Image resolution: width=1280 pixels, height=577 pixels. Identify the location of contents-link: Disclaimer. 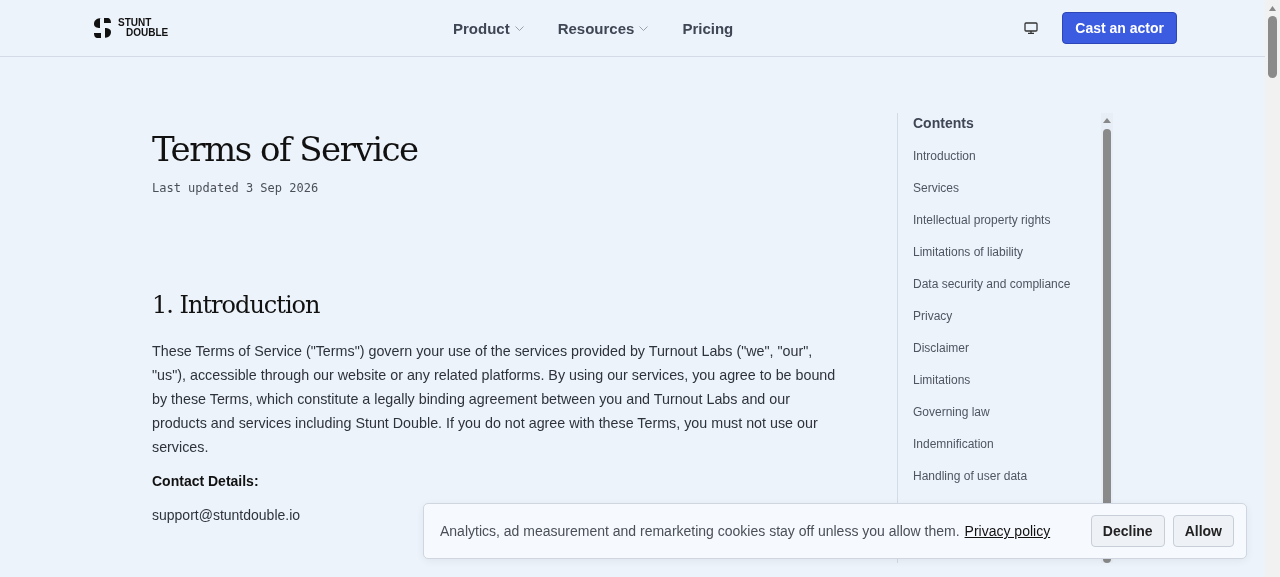
(1007, 357).